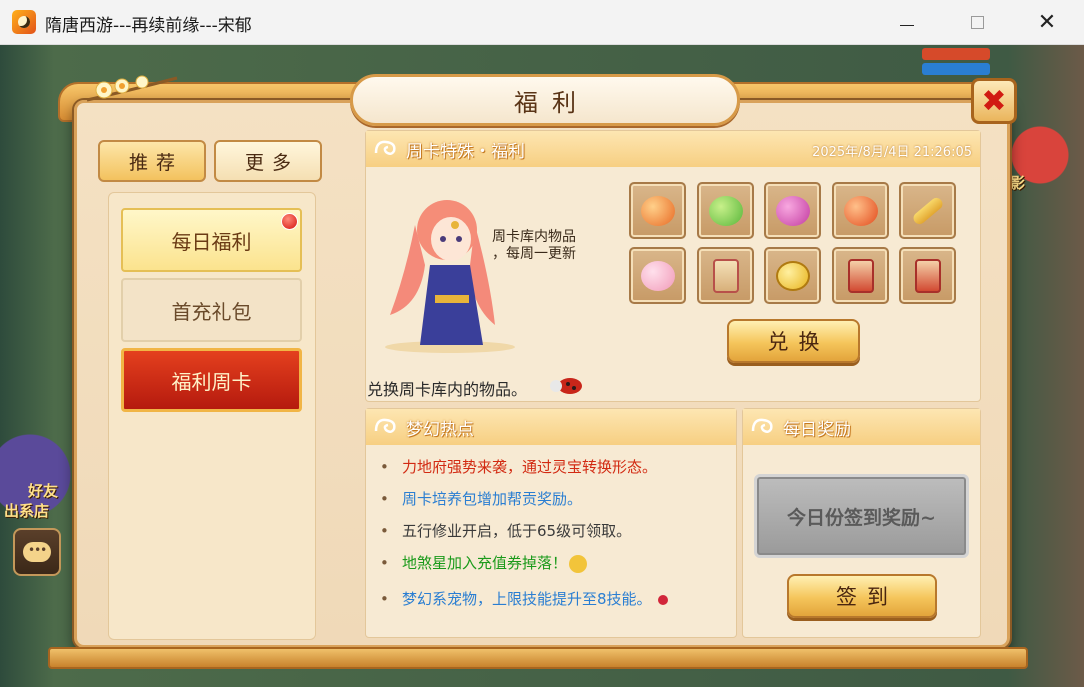 The image size is (1084, 687). Describe the element at coordinates (994, 101) in the screenshot. I see `panel-close-button: ✖` at that location.